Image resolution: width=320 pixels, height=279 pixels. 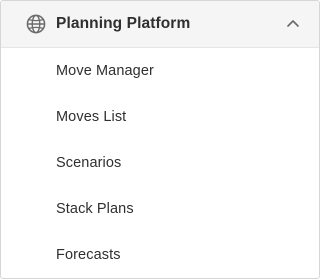 What do you see at coordinates (89, 163) in the screenshot?
I see `nav-item-label: Scenarios` at bounding box center [89, 163].